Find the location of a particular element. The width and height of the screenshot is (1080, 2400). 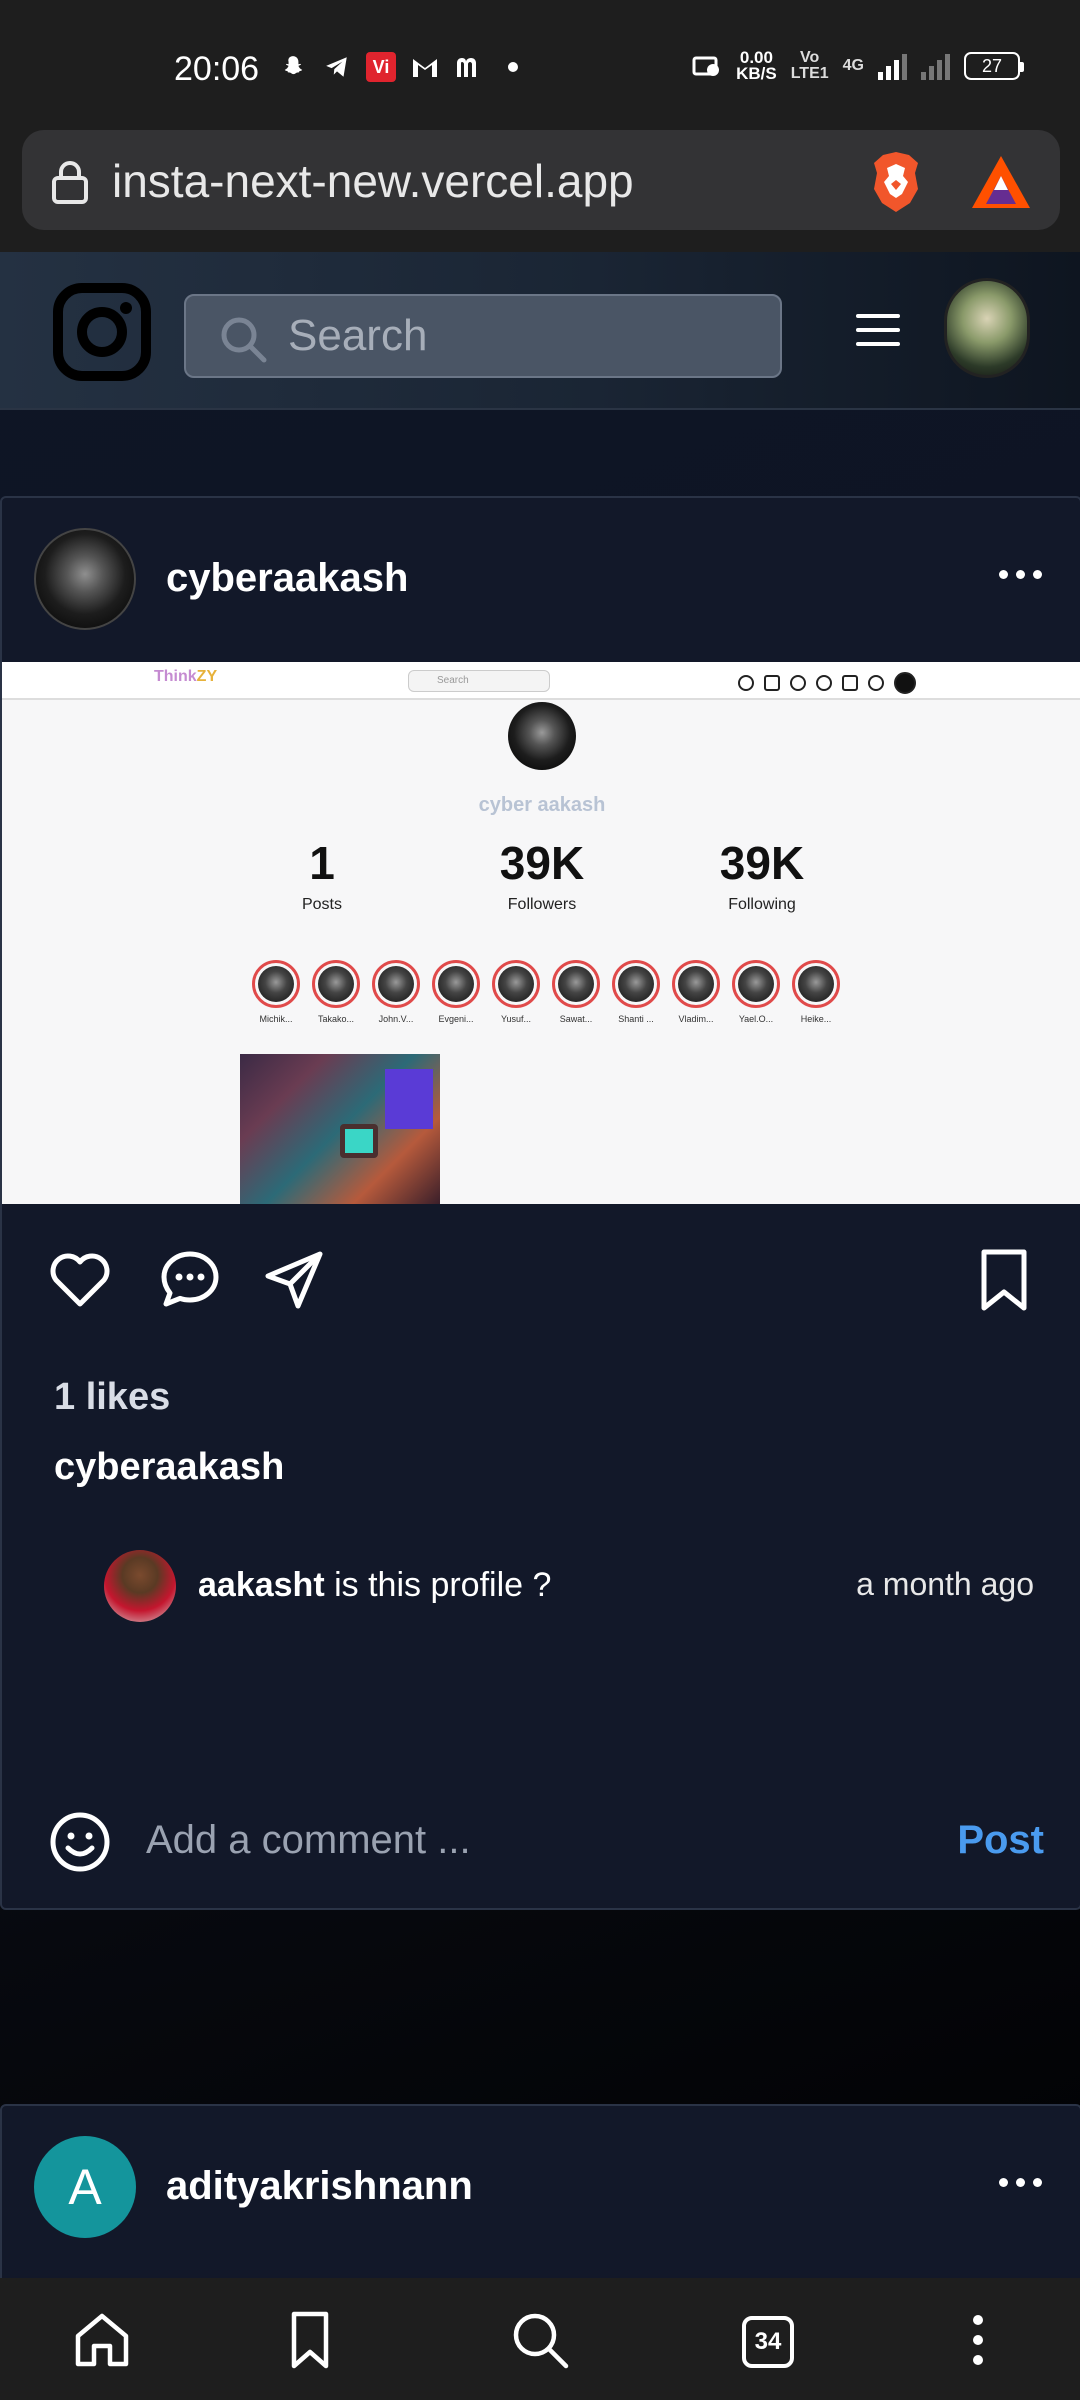

image-avatar-icon is located at coordinates (905, 683).